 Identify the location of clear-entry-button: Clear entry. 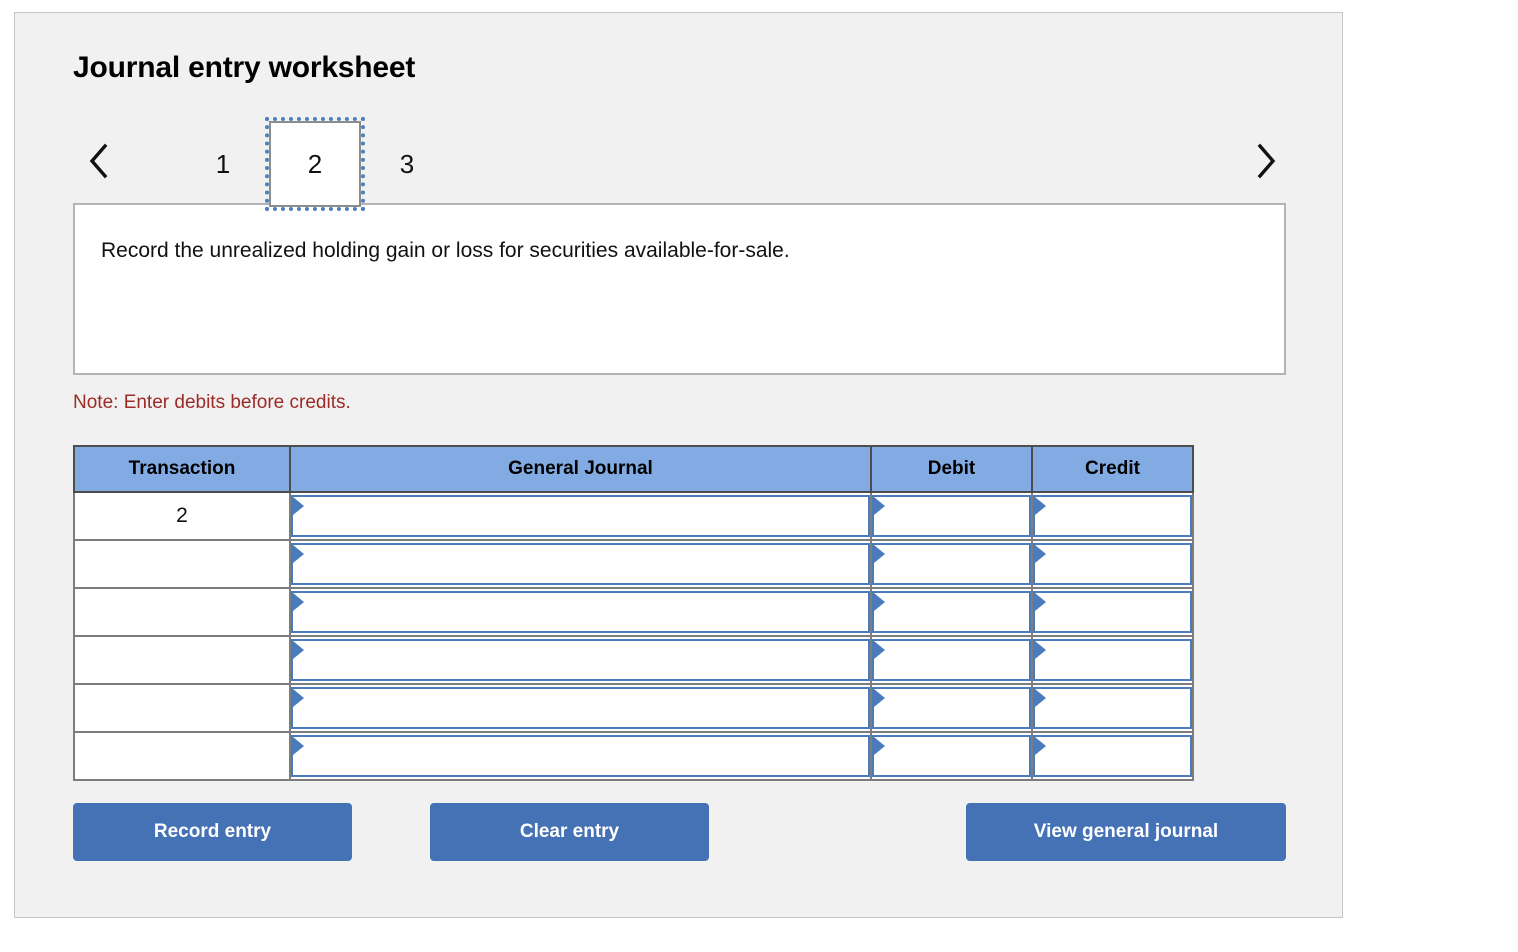
(569, 832).